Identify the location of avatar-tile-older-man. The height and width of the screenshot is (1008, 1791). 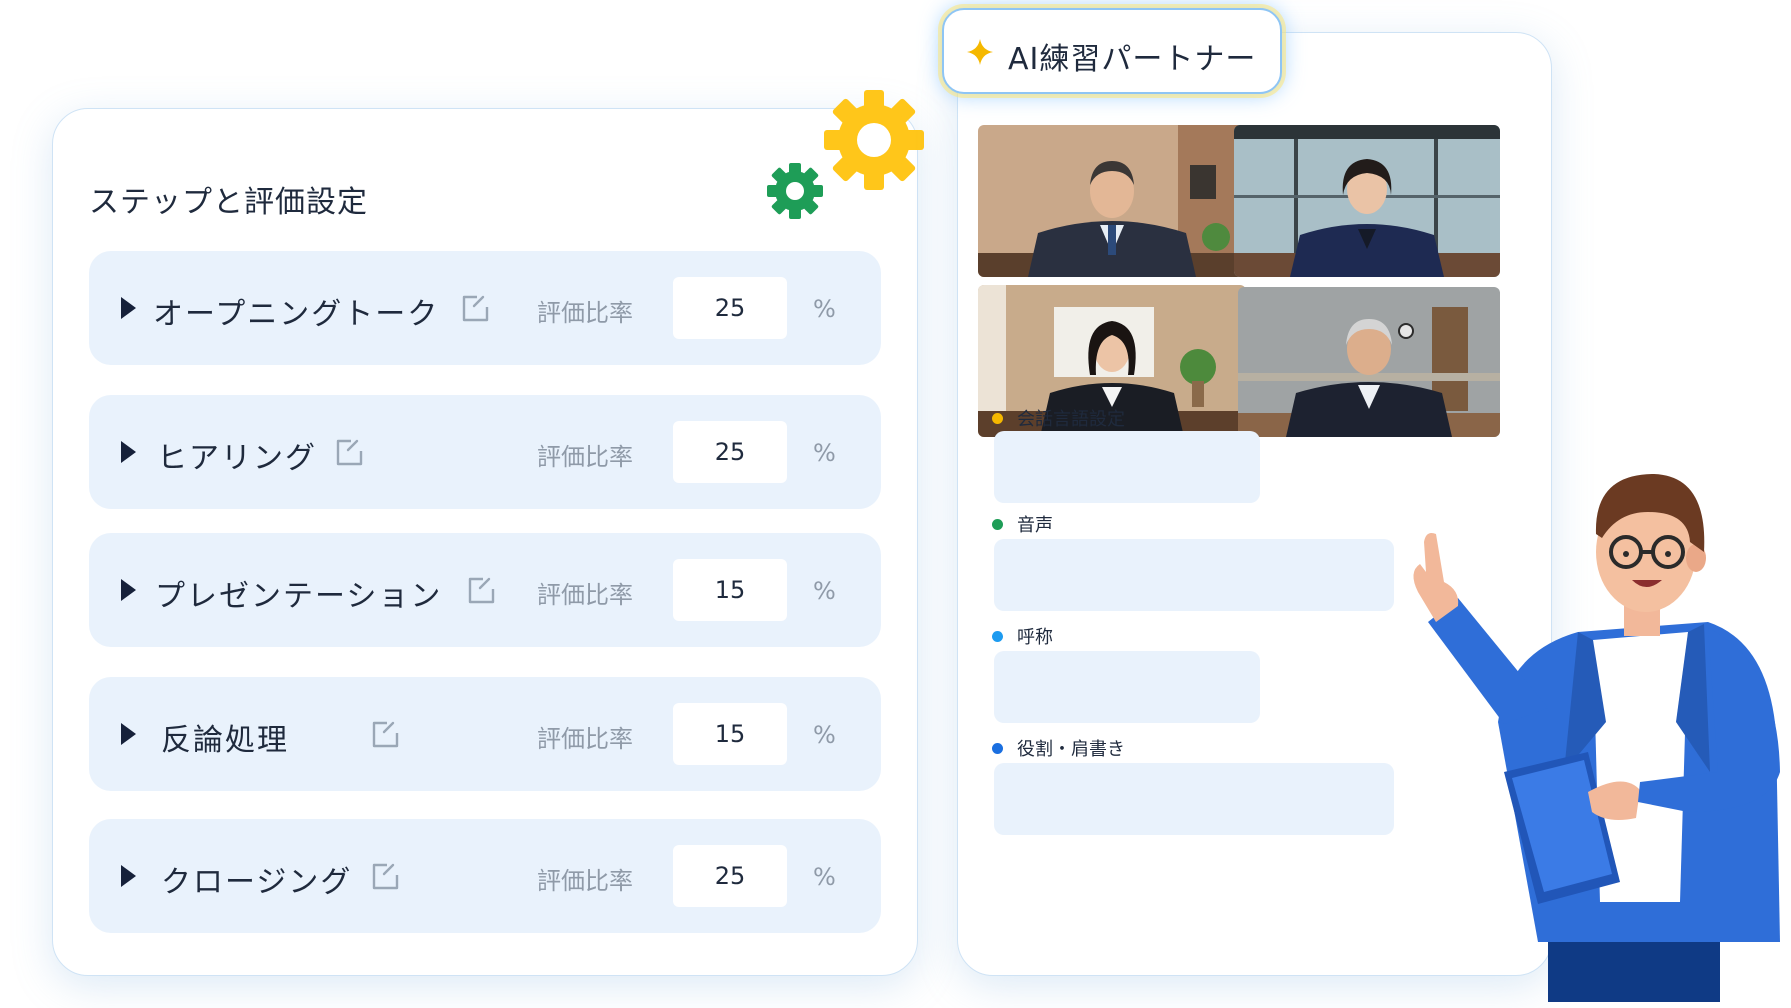
(1112, 201).